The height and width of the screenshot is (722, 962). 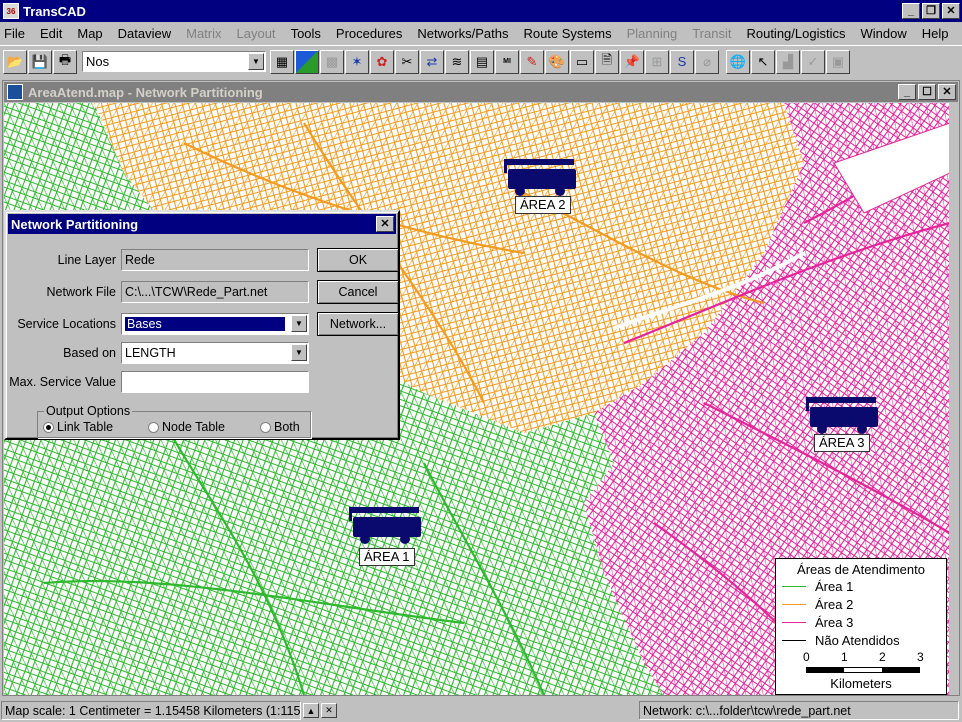 What do you see at coordinates (953, 399) in the screenshot?
I see `map-scrollbar` at bounding box center [953, 399].